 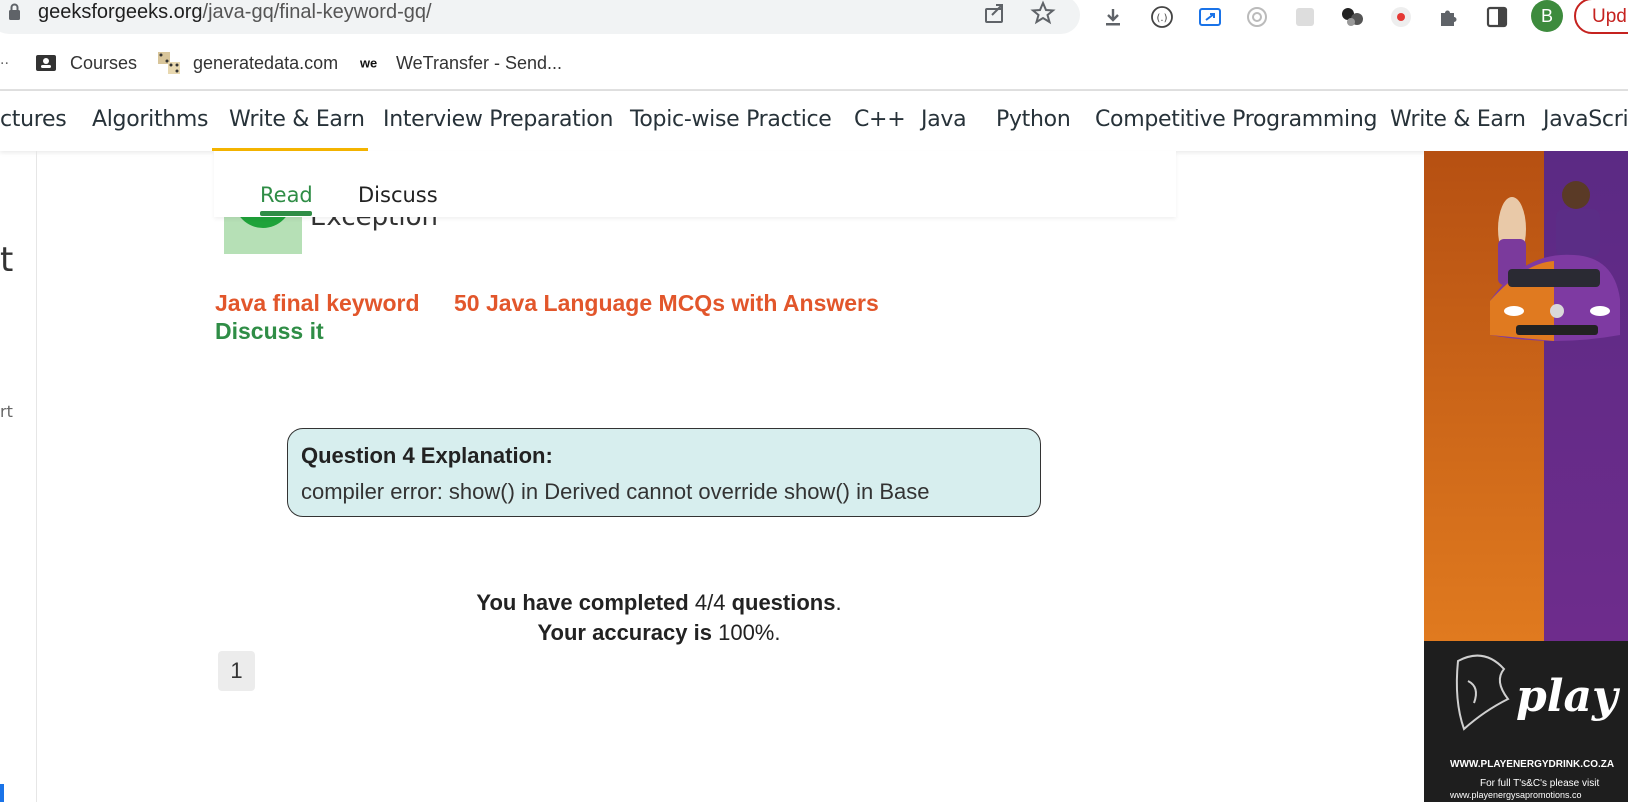 I want to click on ad-url: WWW.PLAYENERGYDRINK.CO.ZA, so click(x=1532, y=764).